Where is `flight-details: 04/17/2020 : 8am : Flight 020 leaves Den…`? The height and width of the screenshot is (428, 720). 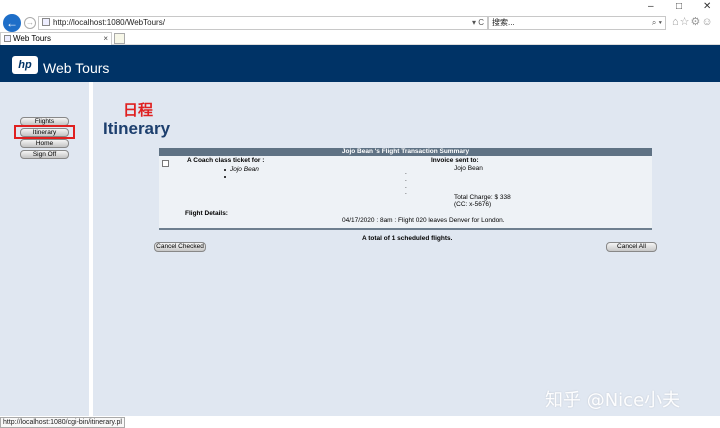 flight-details: 04/17/2020 : 8am : Flight 020 leaves Den… is located at coordinates (423, 220).